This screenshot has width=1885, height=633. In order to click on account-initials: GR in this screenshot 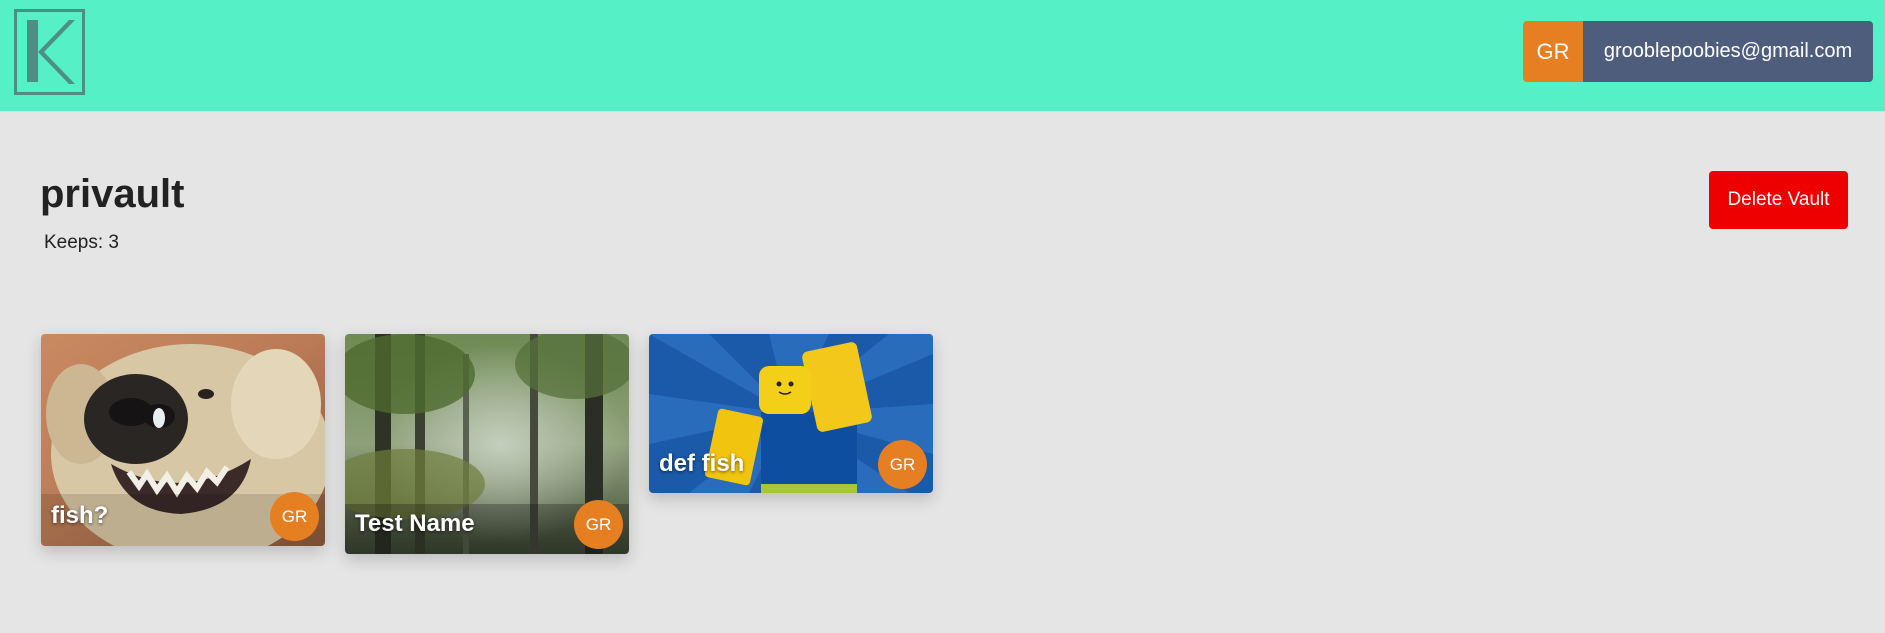, I will do `click(1553, 51)`.